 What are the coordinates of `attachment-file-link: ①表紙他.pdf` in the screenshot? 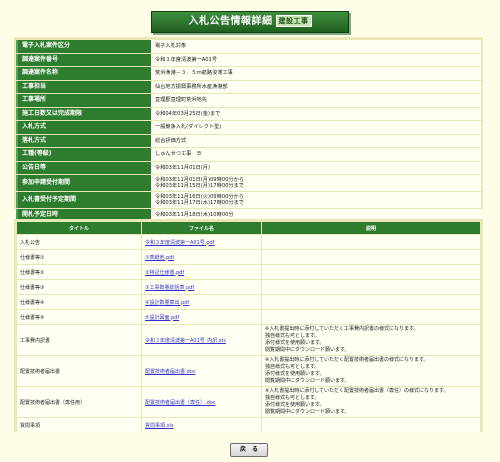 It's located at (159, 258).